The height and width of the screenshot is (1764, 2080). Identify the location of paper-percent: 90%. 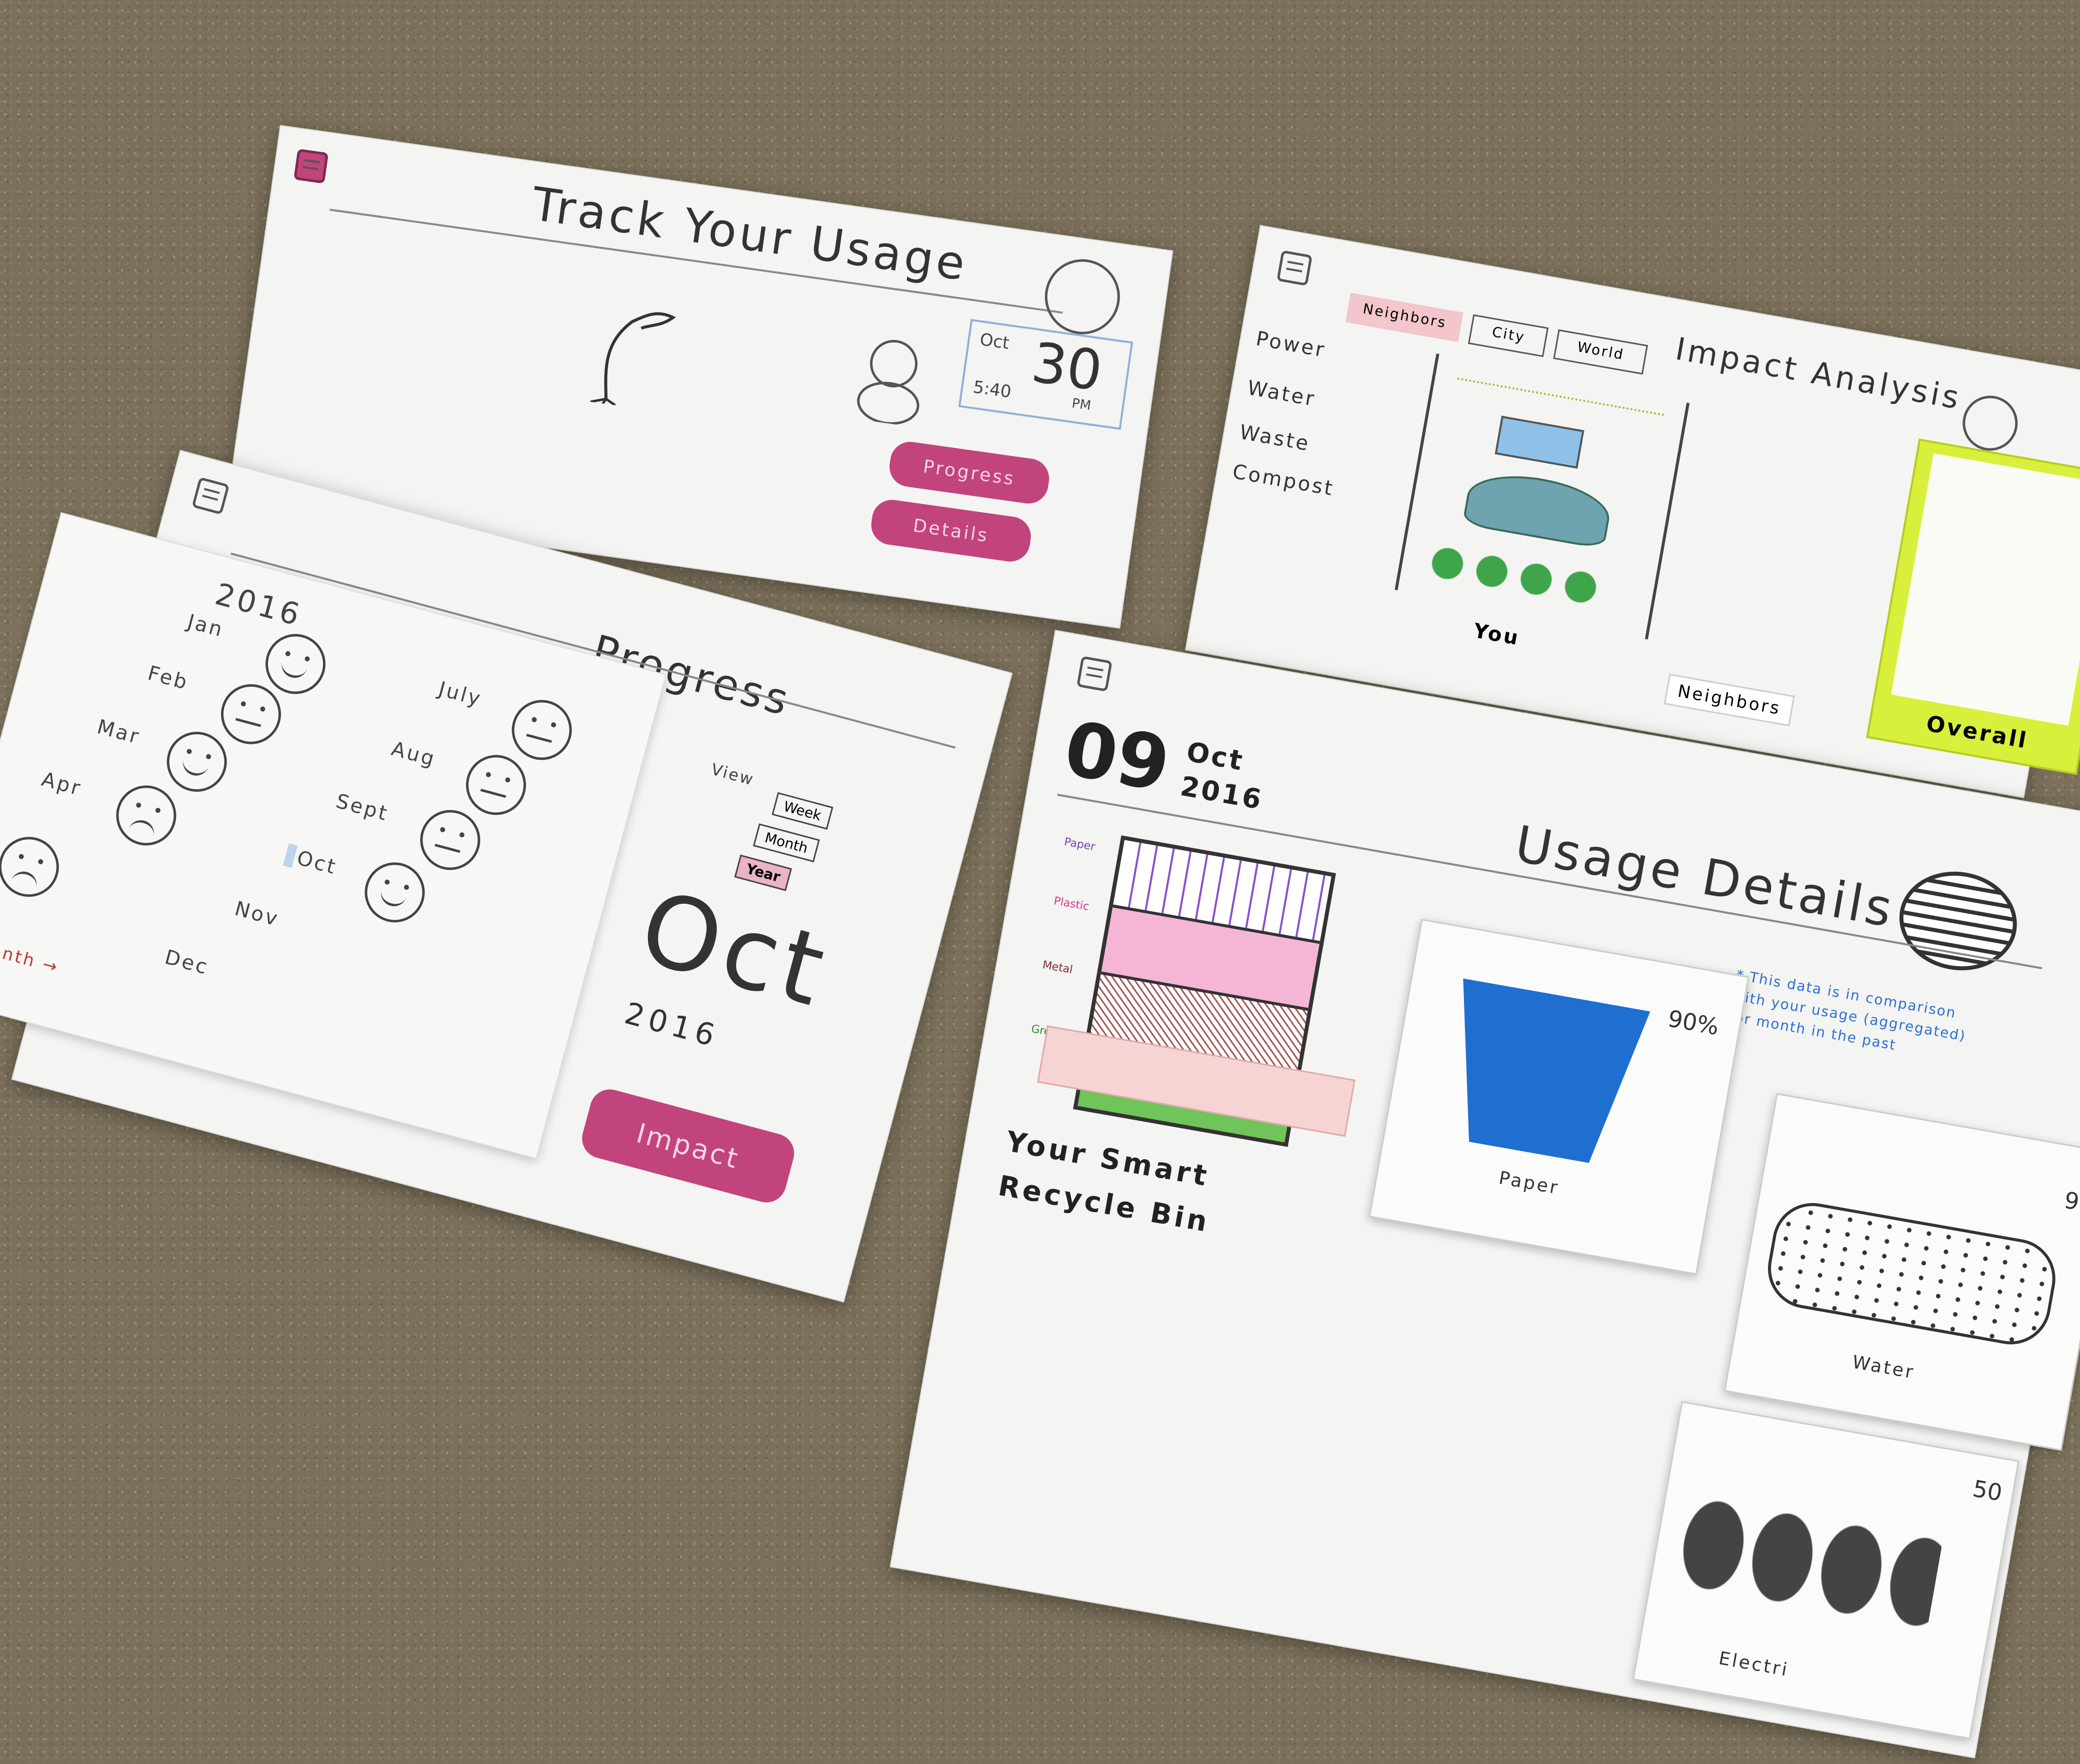
(1693, 1023).